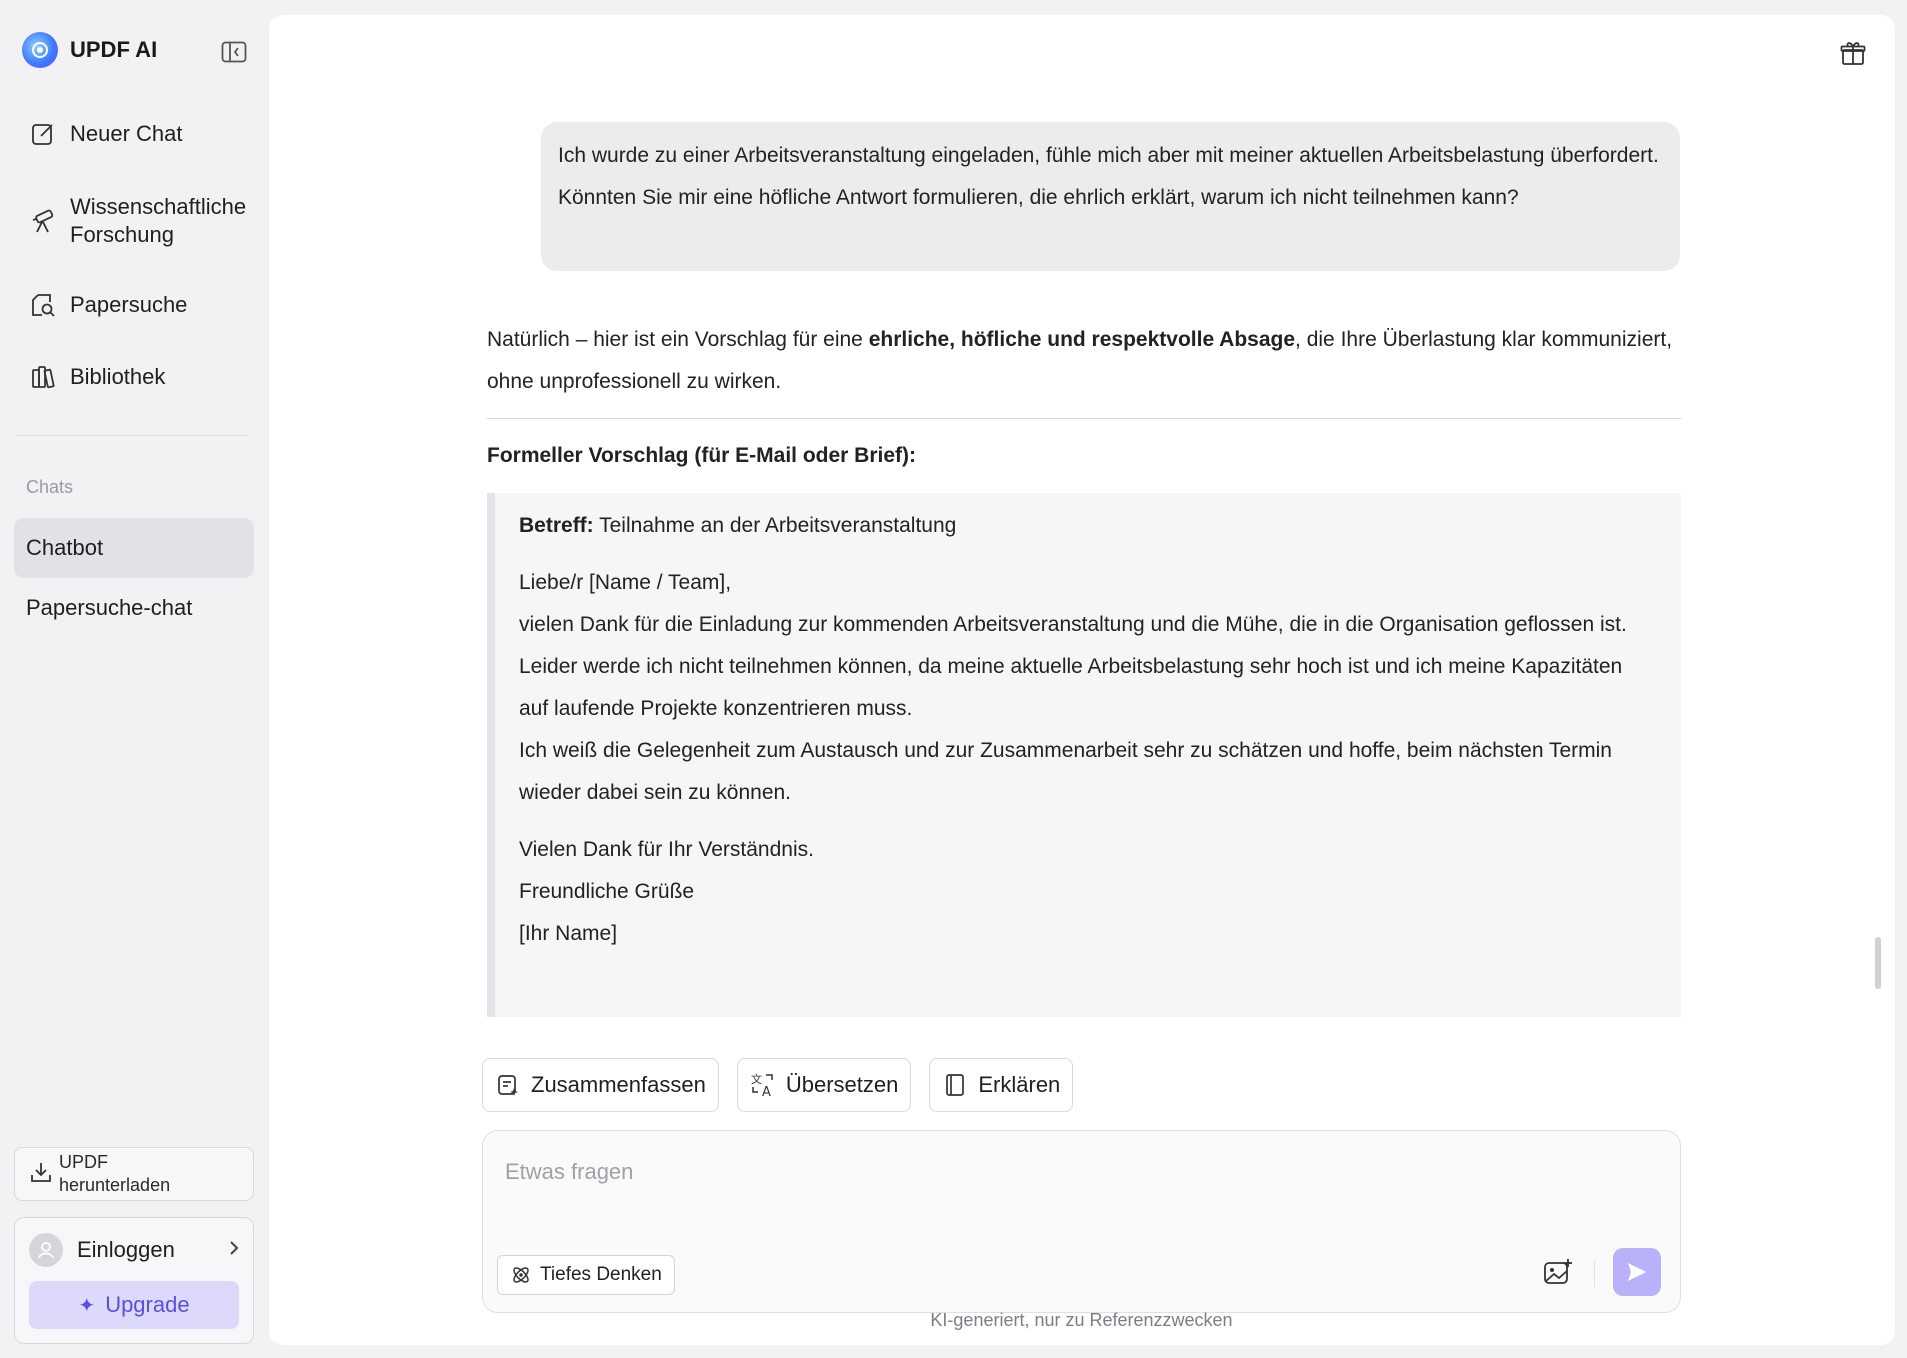 The height and width of the screenshot is (1358, 1907). I want to click on atom-icon, so click(521, 1275).